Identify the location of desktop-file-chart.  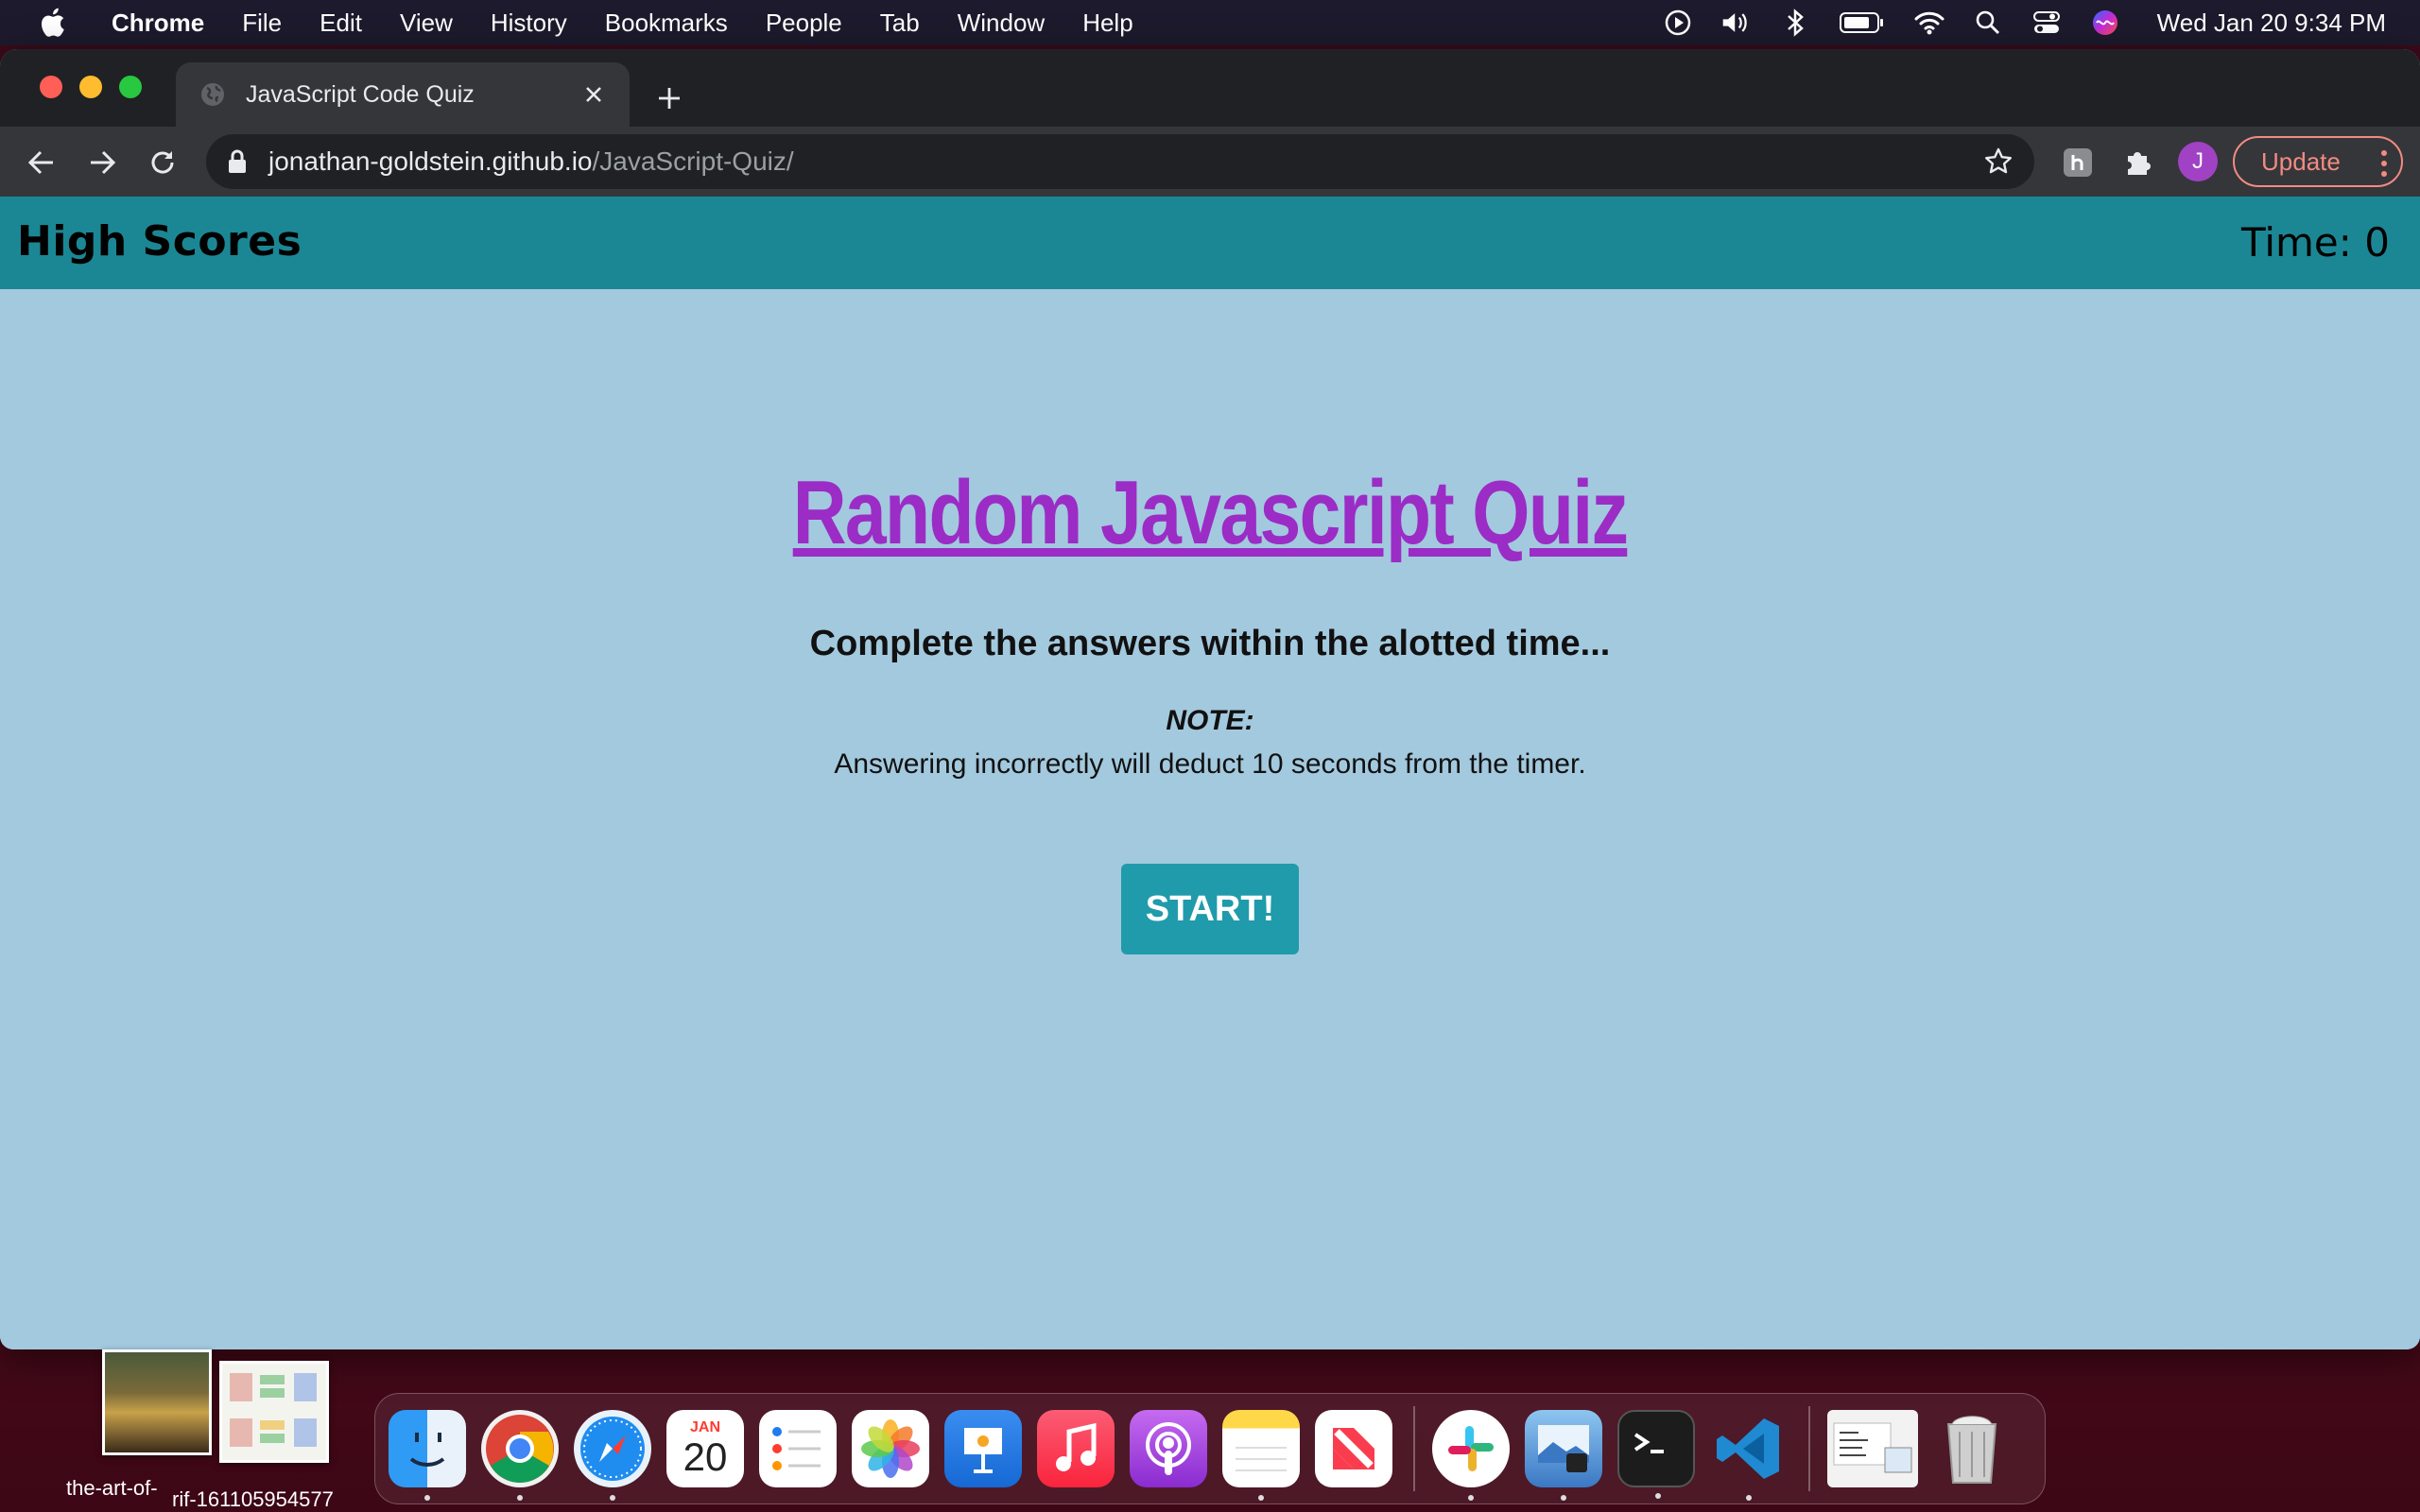
(275, 1412).